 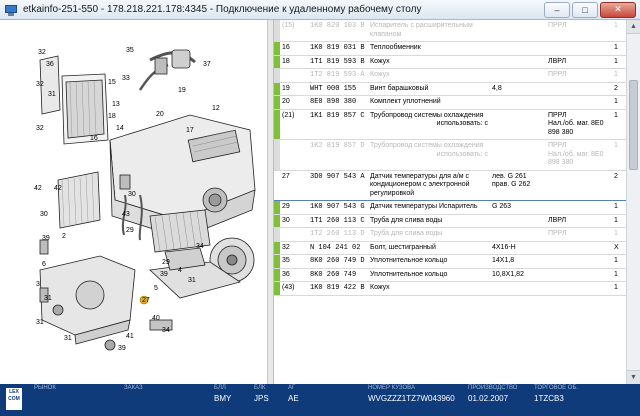 What do you see at coordinates (261, 398) in the screenshot?
I see `status-cell-value: JPS` at bounding box center [261, 398].